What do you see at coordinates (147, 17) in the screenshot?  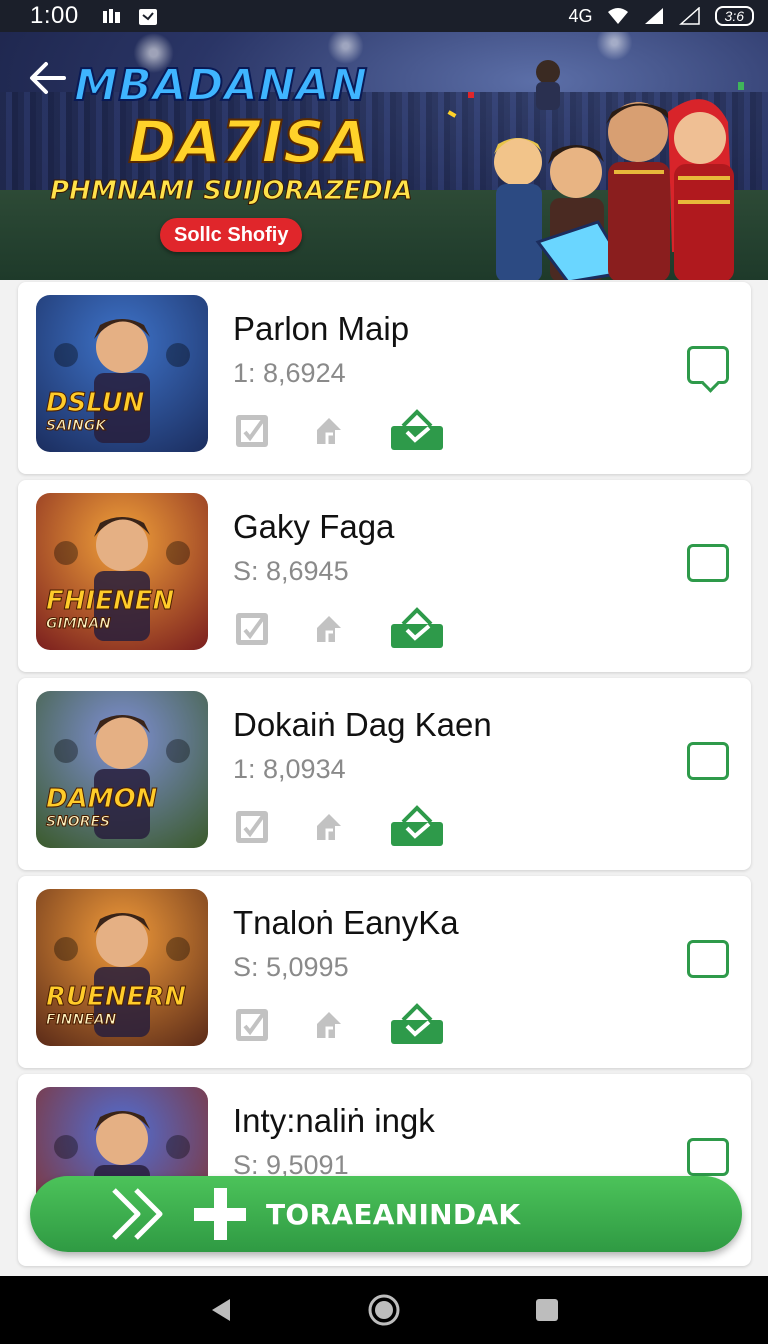 I see `notification-icon` at bounding box center [147, 17].